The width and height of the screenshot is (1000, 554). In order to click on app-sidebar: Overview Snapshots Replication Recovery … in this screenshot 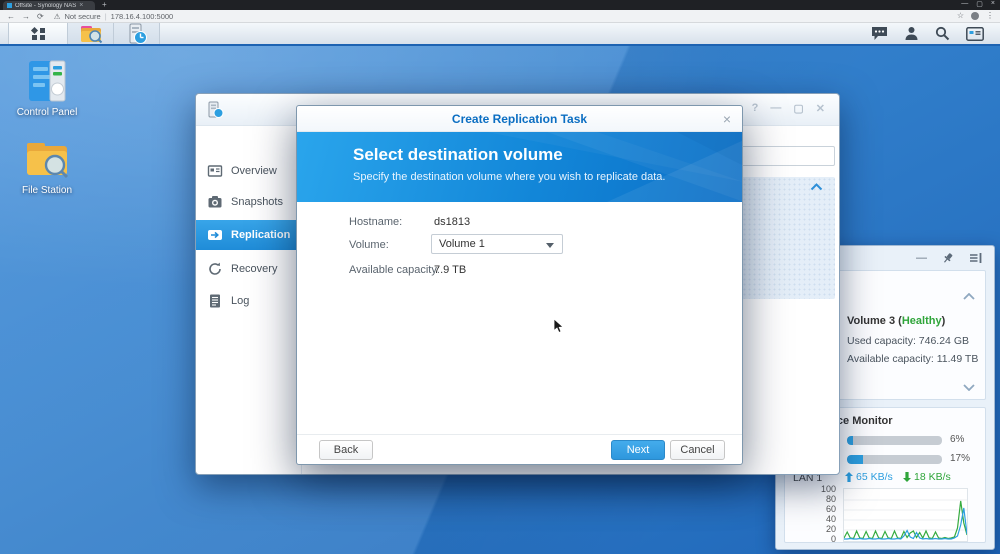, I will do `click(248, 300)`.